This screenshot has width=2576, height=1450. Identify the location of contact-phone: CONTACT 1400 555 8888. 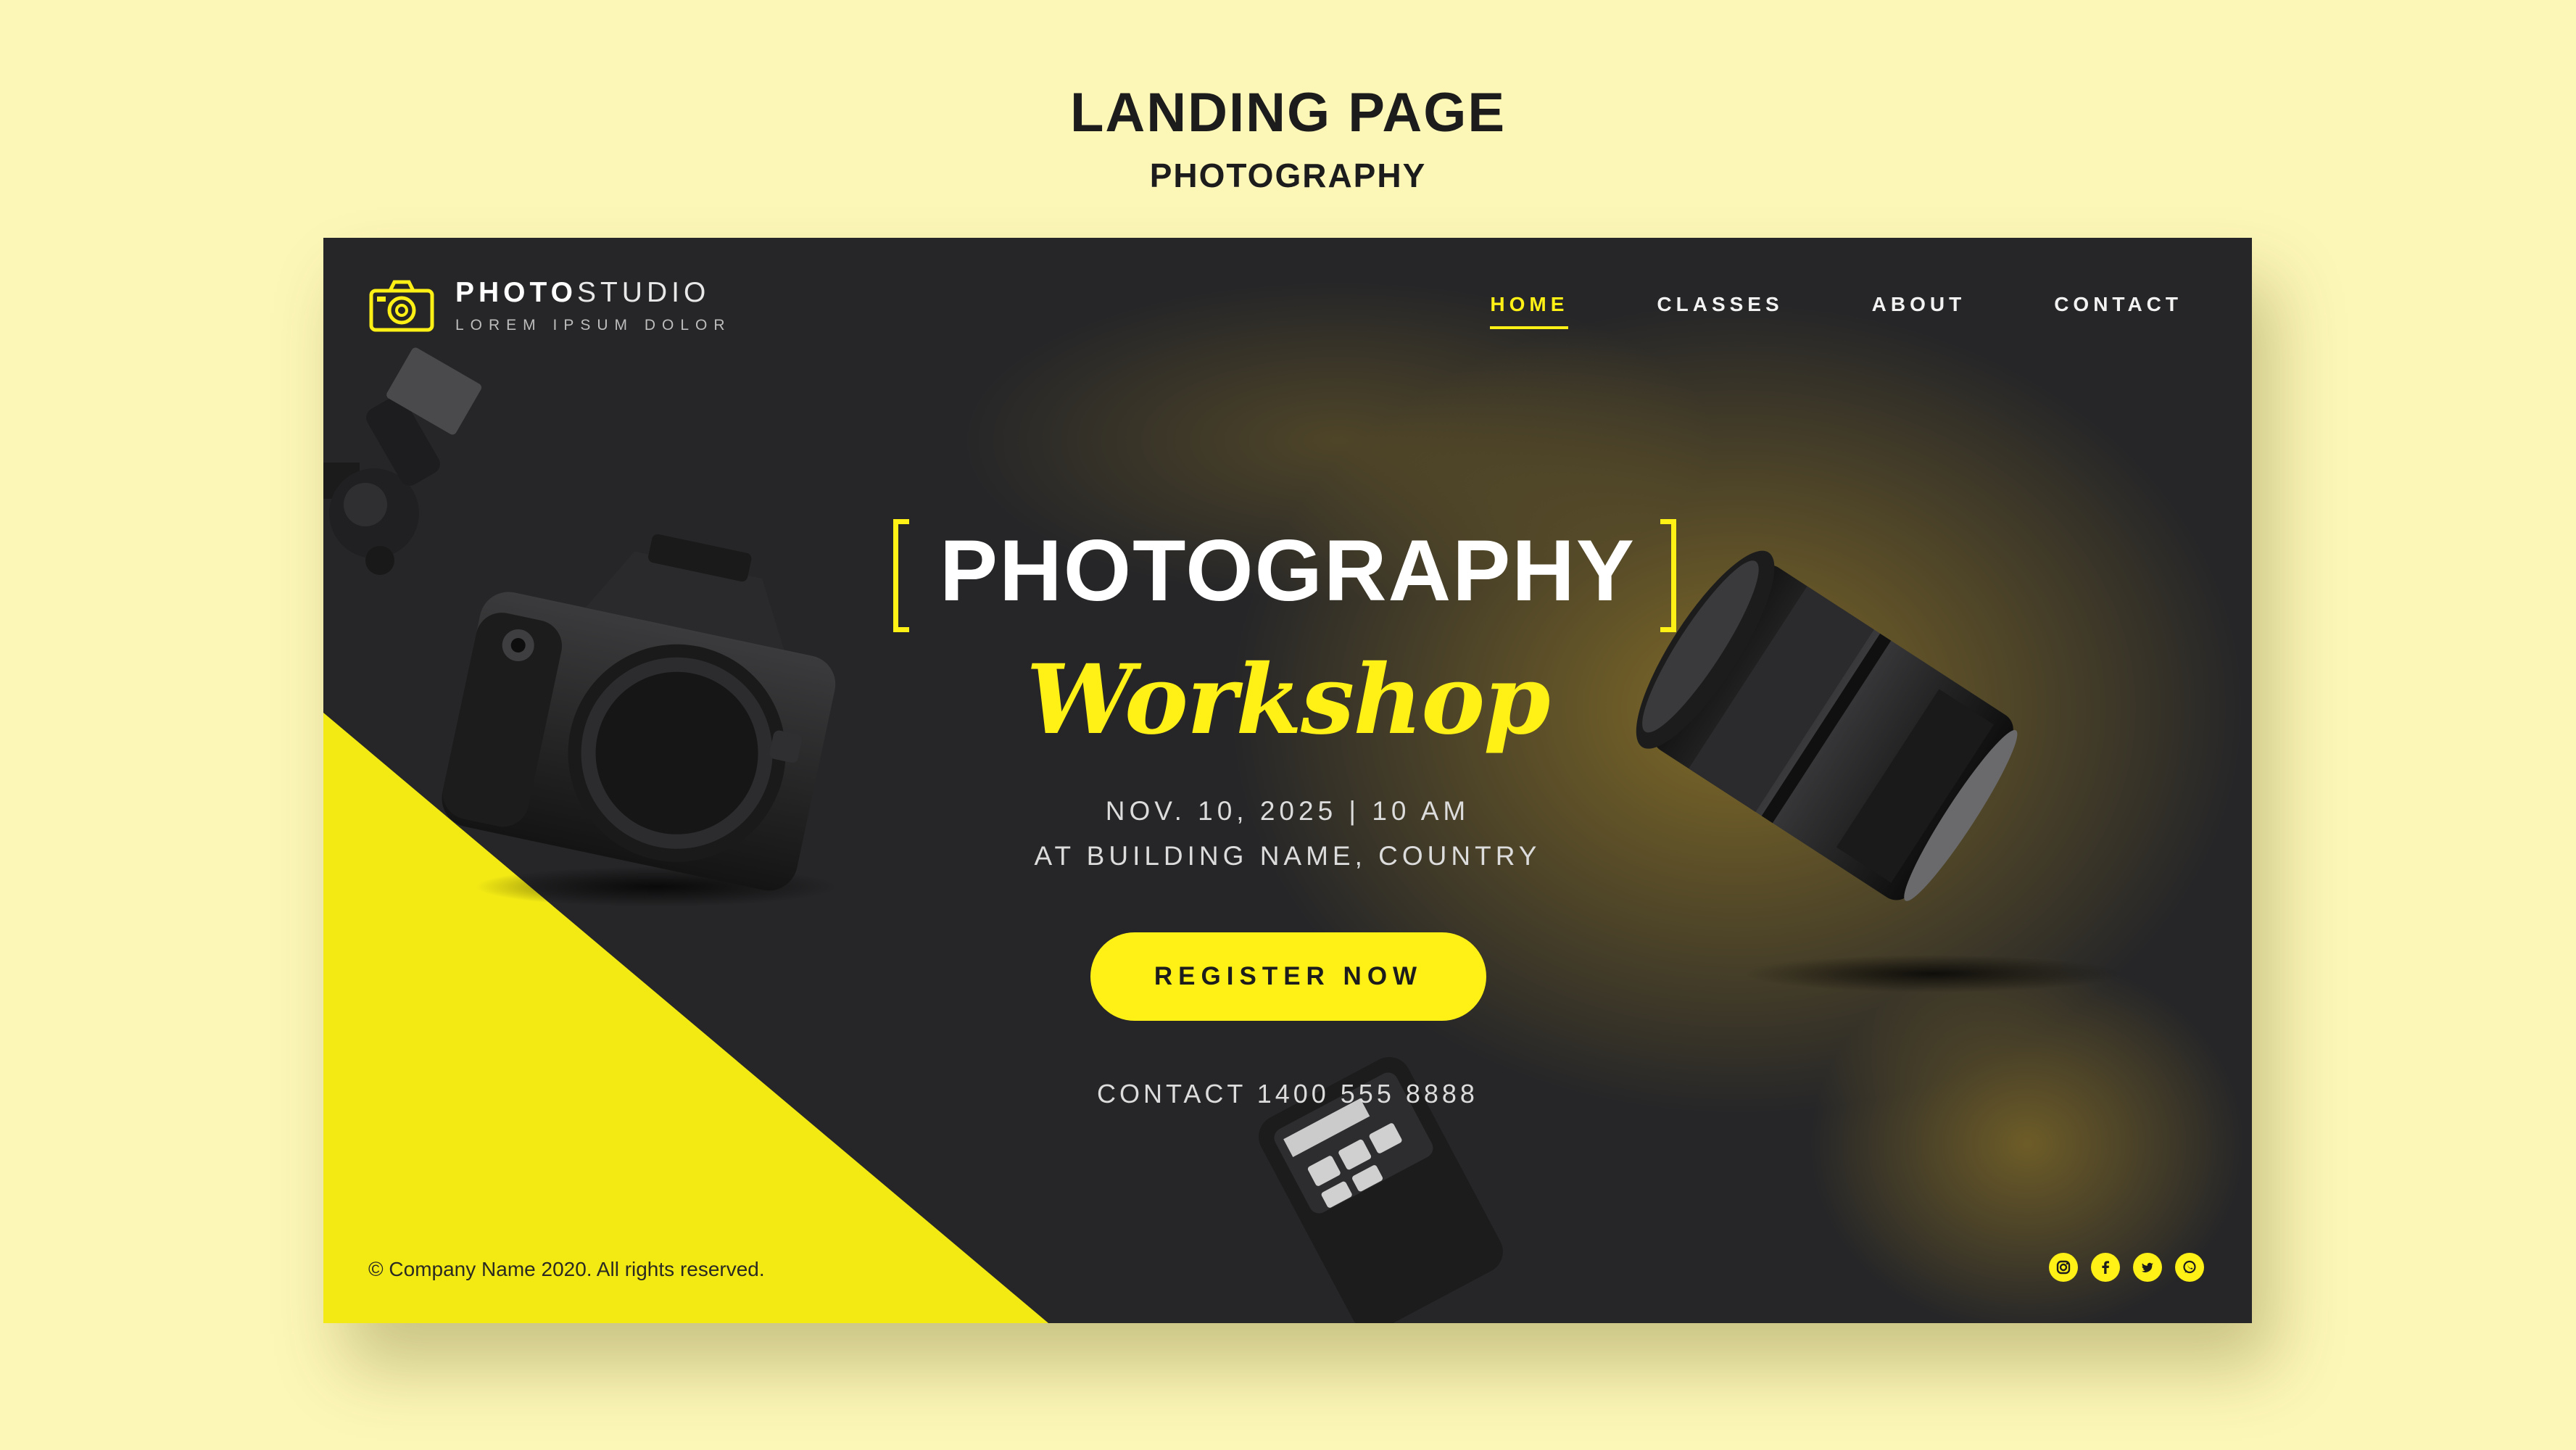
(1287, 1094).